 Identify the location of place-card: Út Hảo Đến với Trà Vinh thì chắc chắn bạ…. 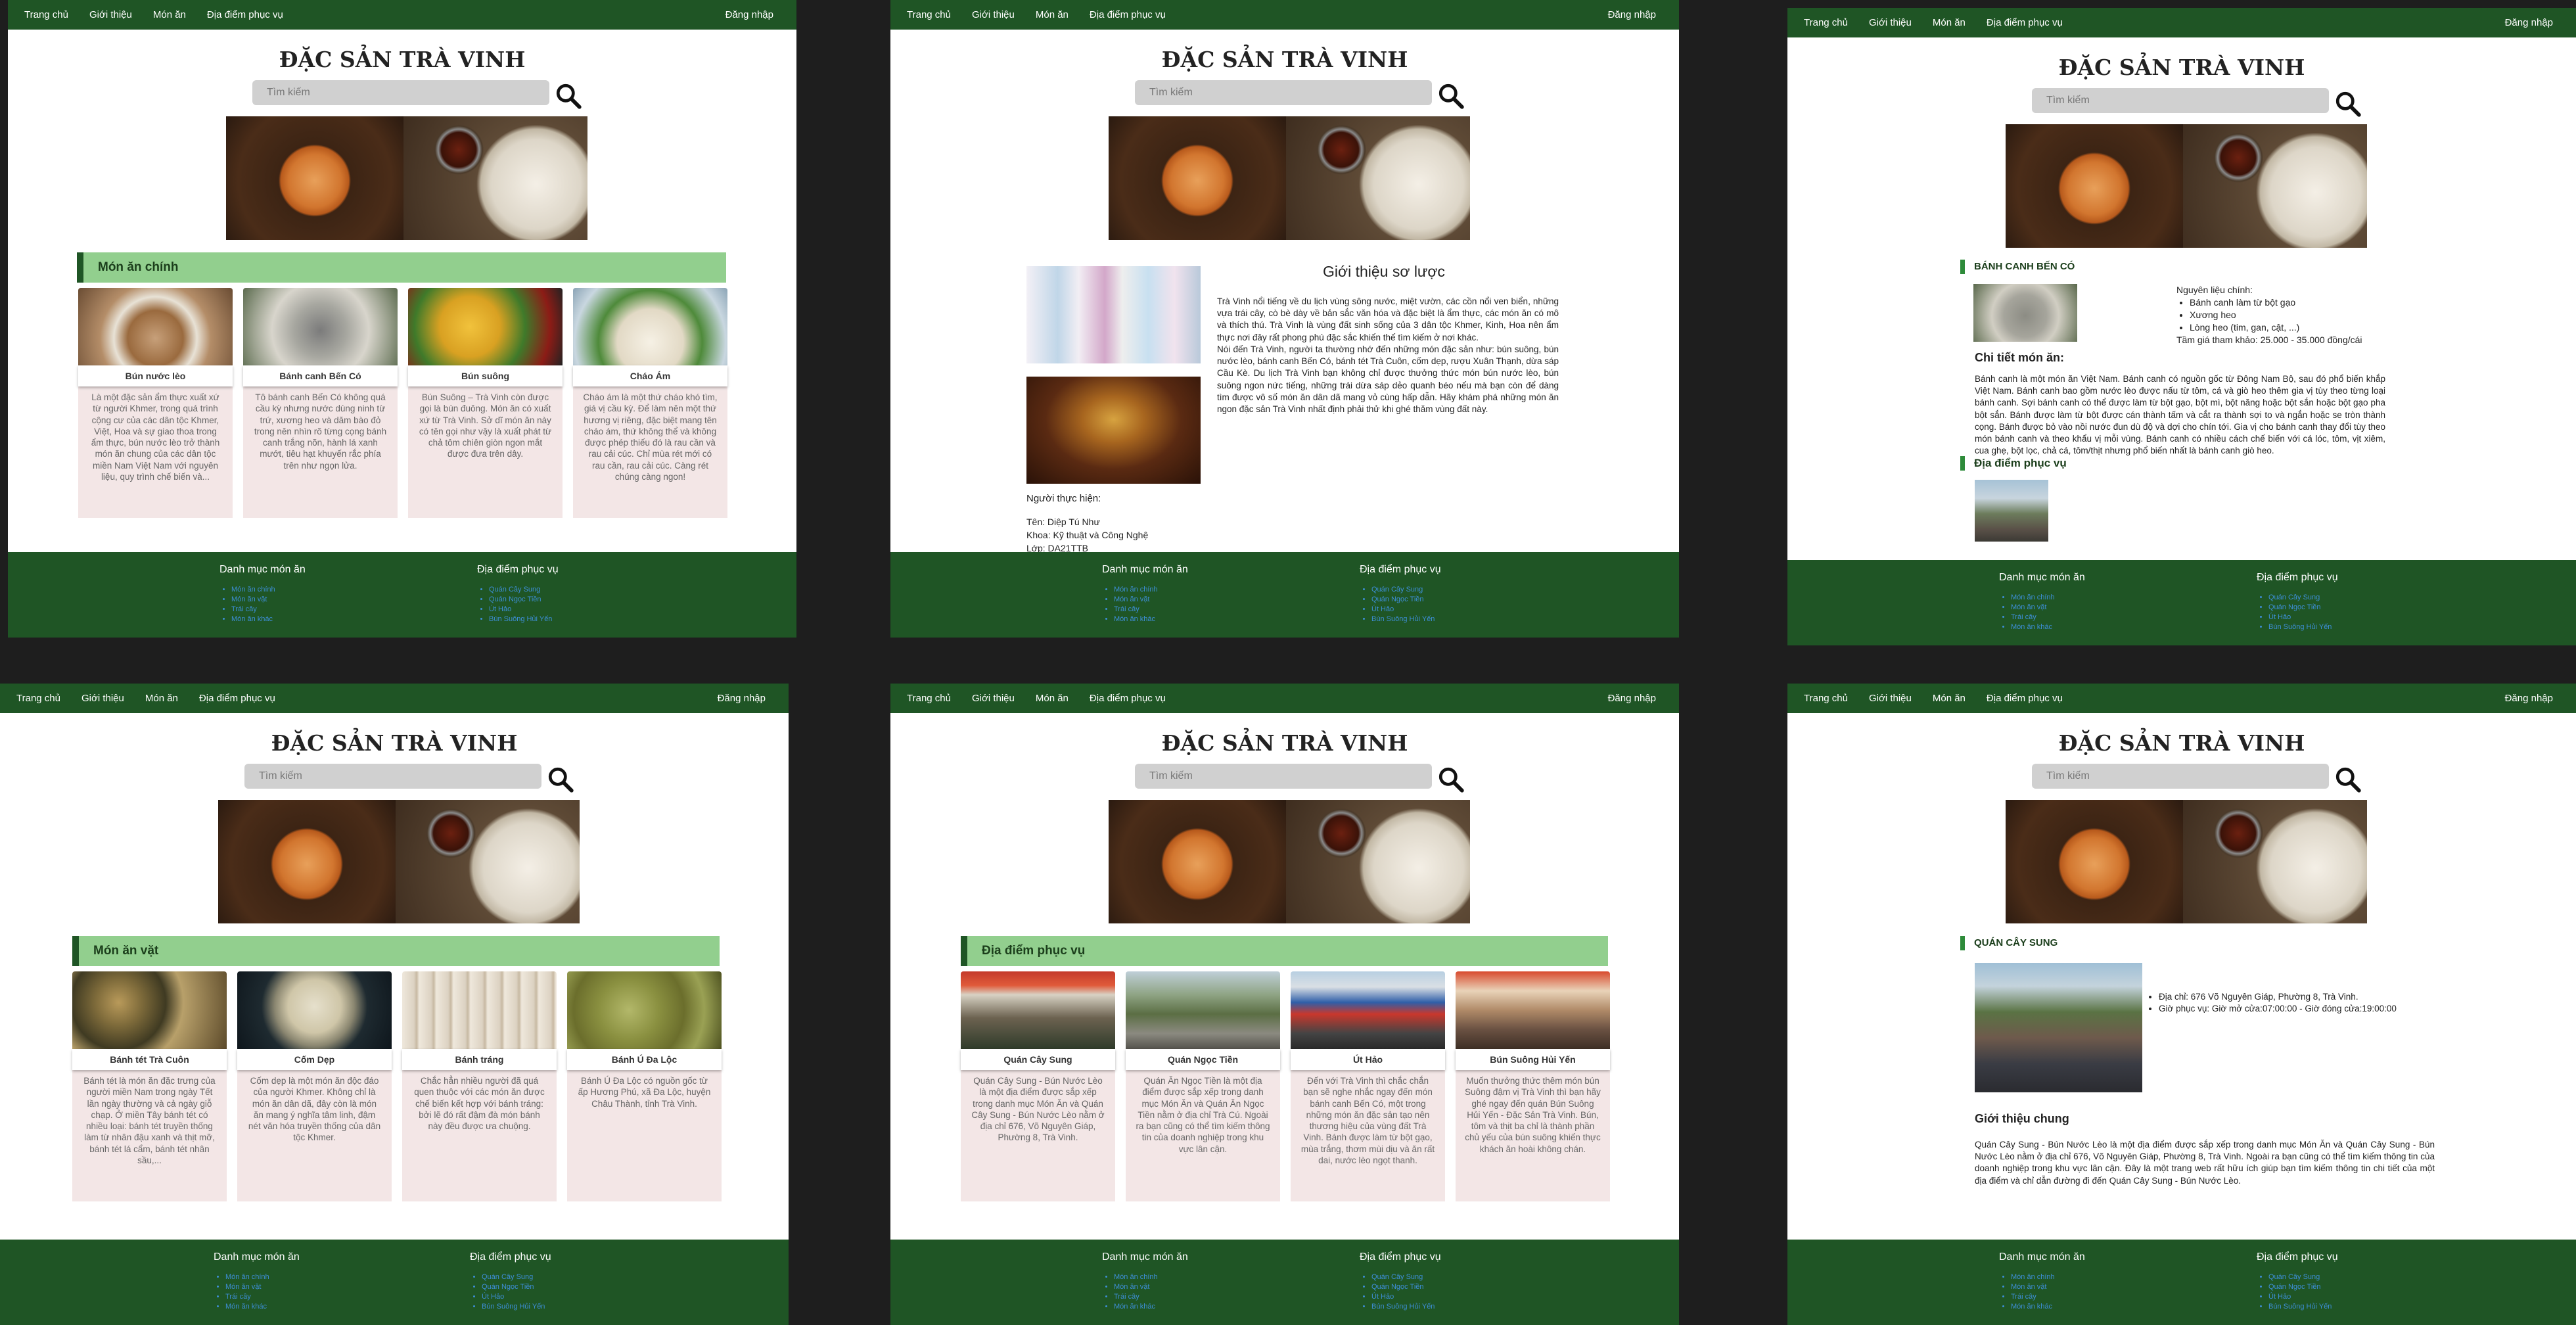
(1368, 1086).